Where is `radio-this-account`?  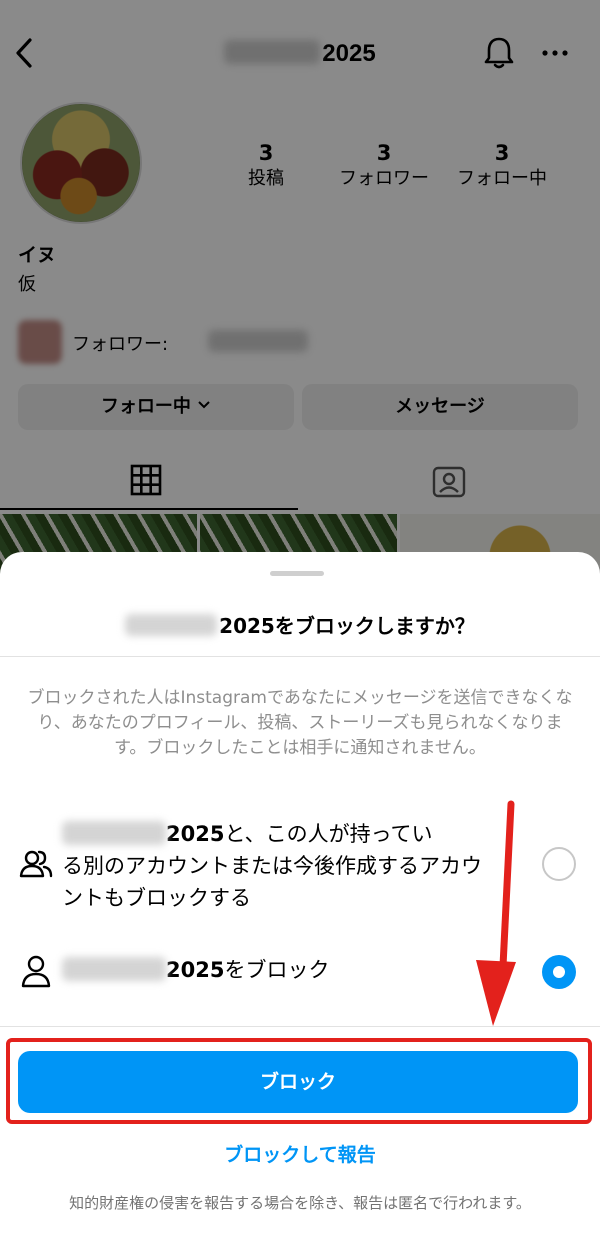 radio-this-account is located at coordinates (559, 972).